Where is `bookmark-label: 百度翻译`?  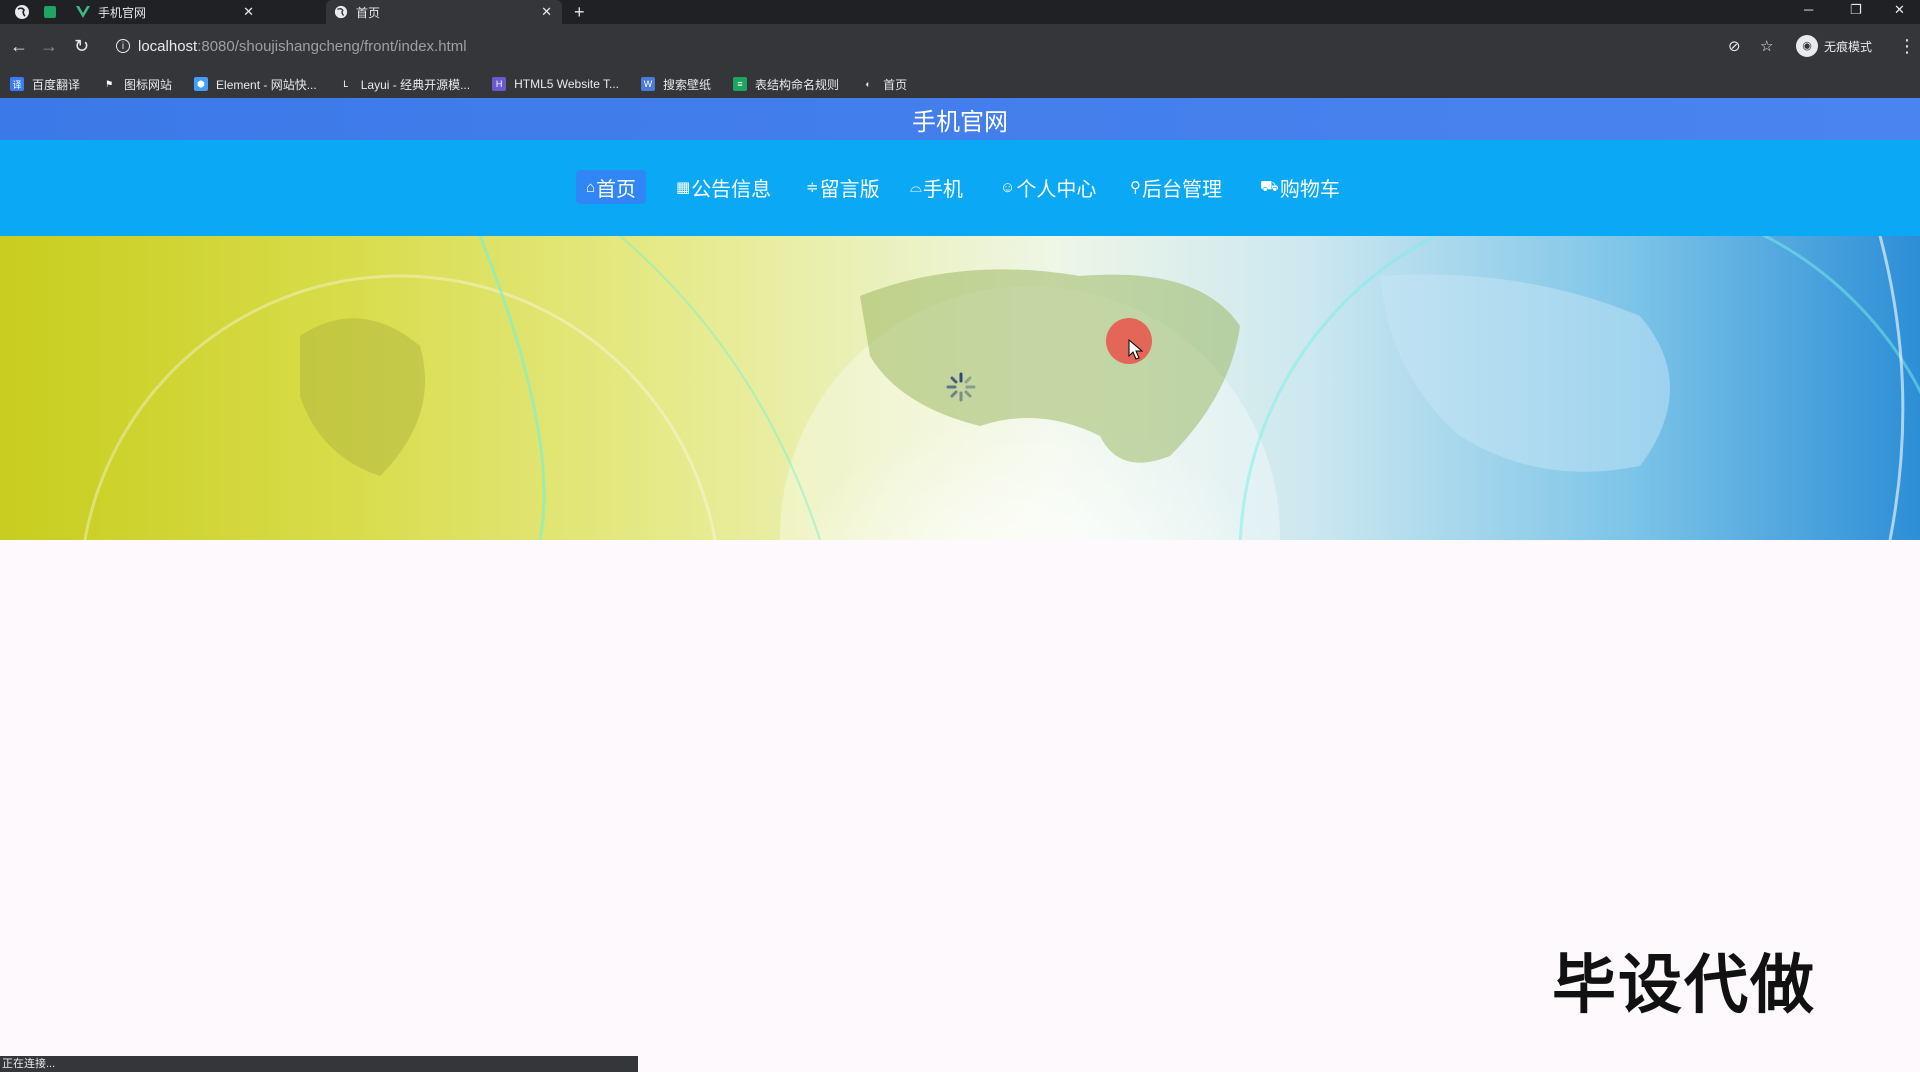 bookmark-label: 百度翻译 is located at coordinates (56, 84).